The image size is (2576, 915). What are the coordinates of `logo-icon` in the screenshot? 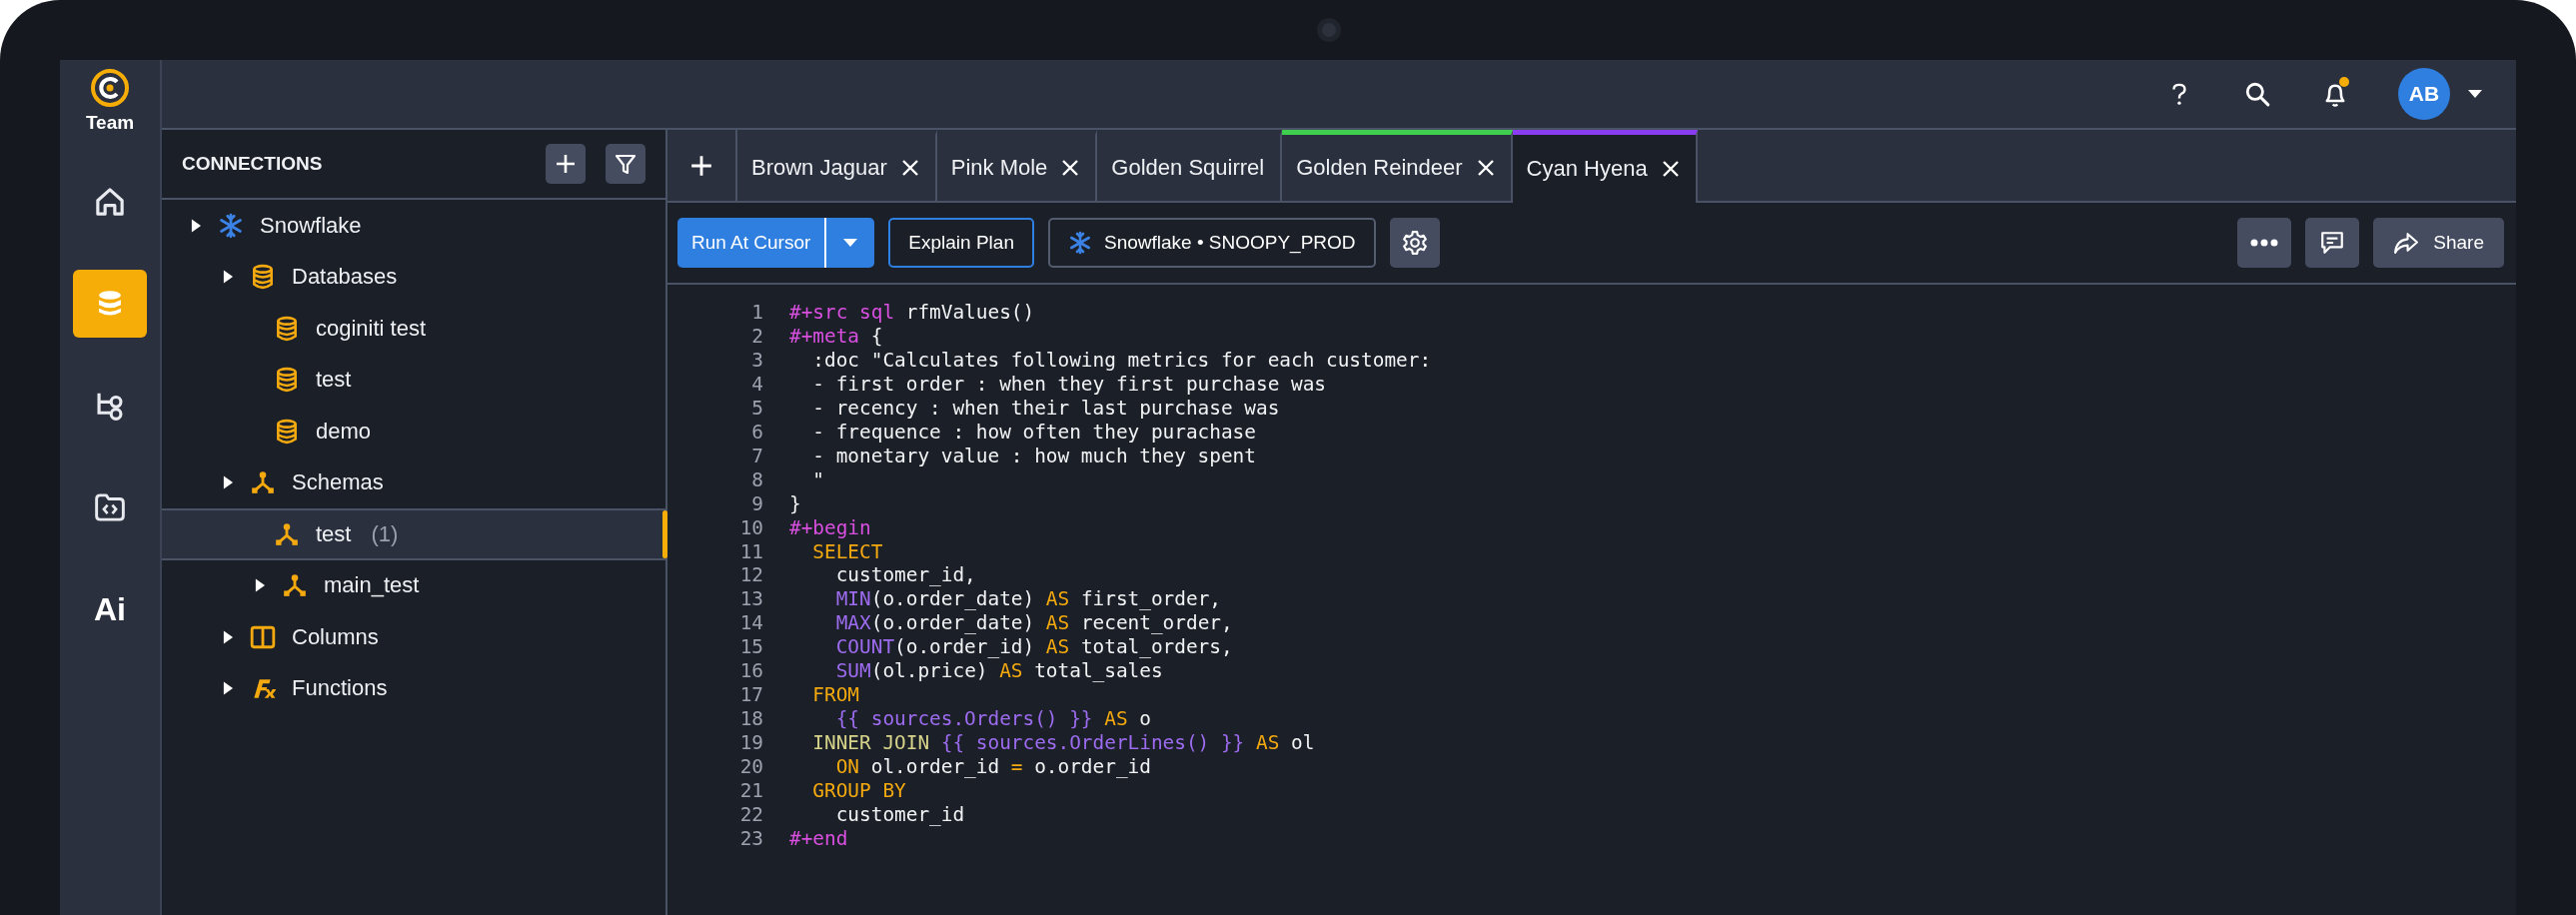 It's located at (110, 88).